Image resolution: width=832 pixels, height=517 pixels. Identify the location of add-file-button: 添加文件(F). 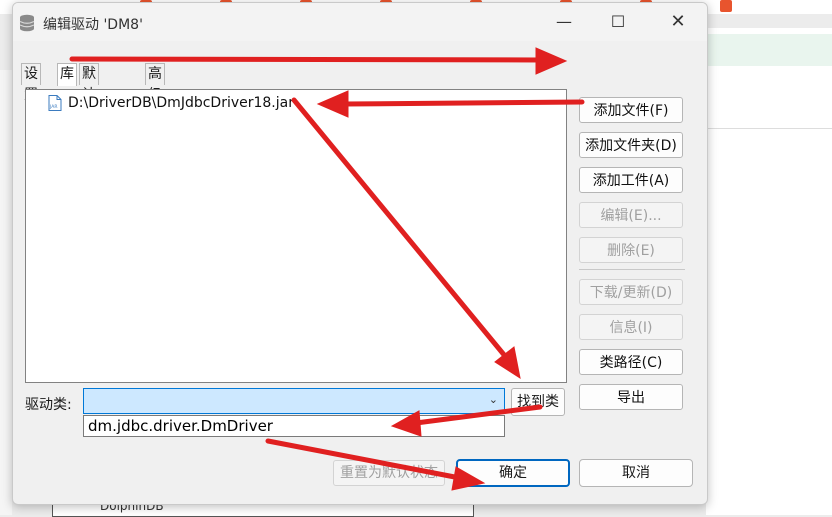
(631, 110).